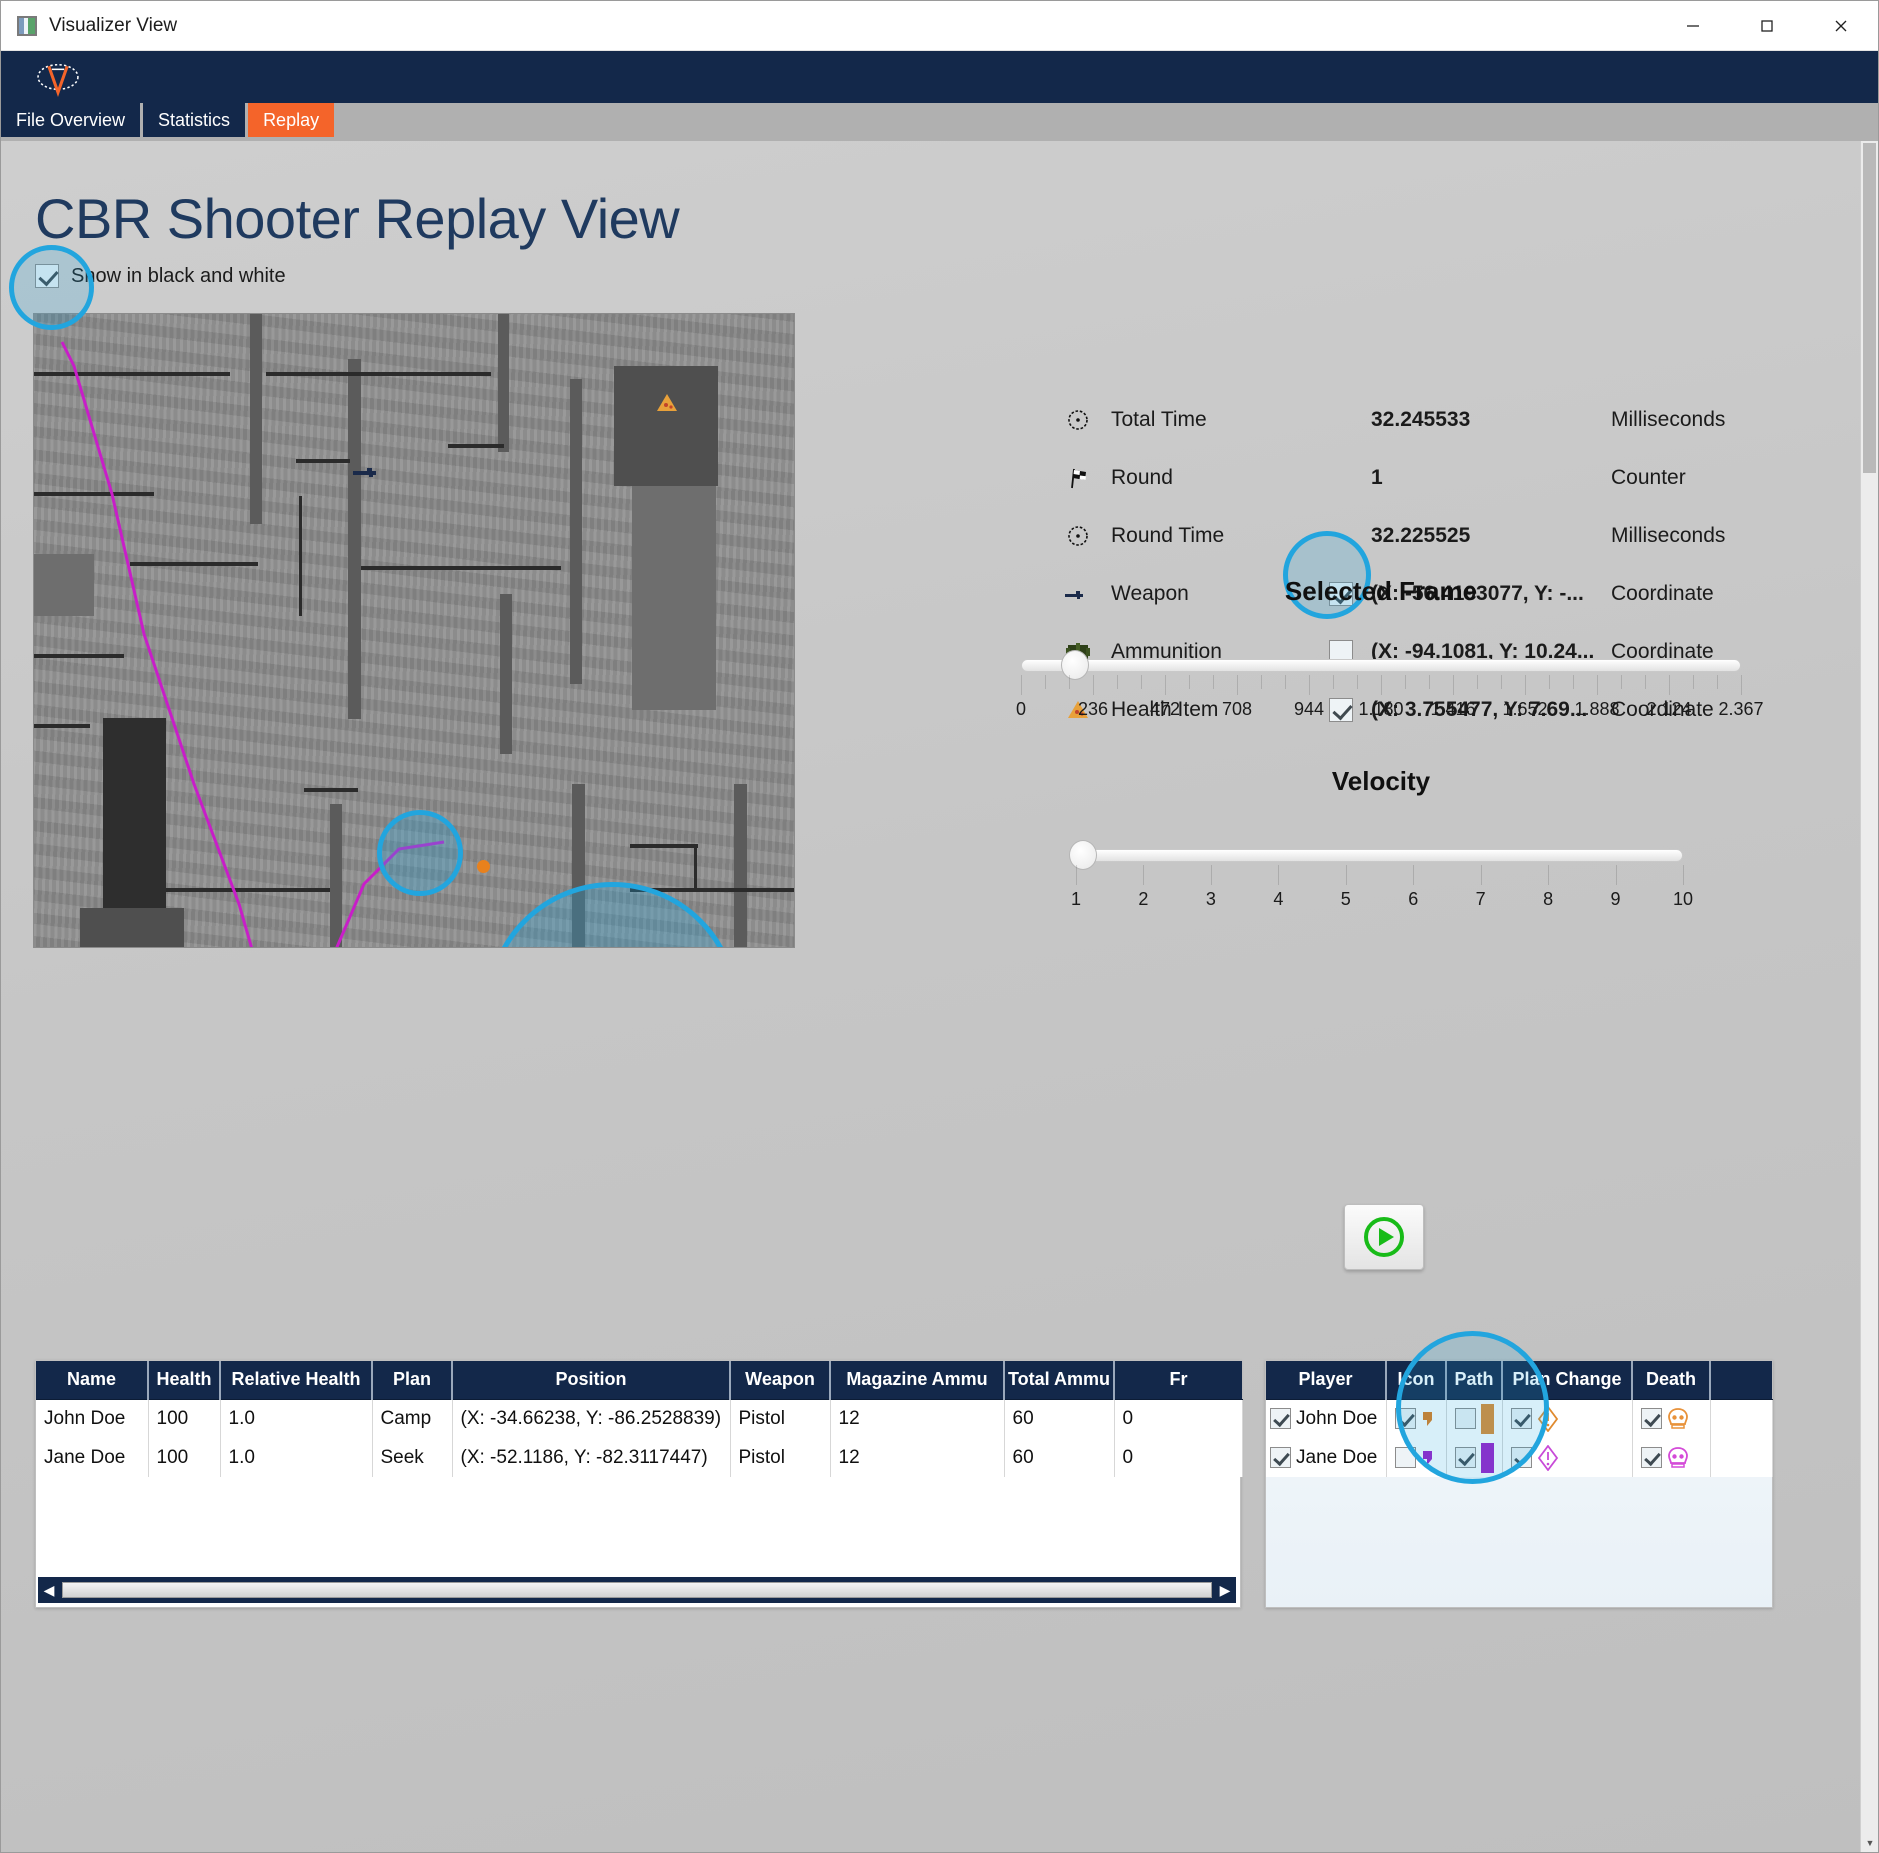 The image size is (1879, 1853). Describe the element at coordinates (1326, 1380) in the screenshot. I see `col-player: Player` at that location.